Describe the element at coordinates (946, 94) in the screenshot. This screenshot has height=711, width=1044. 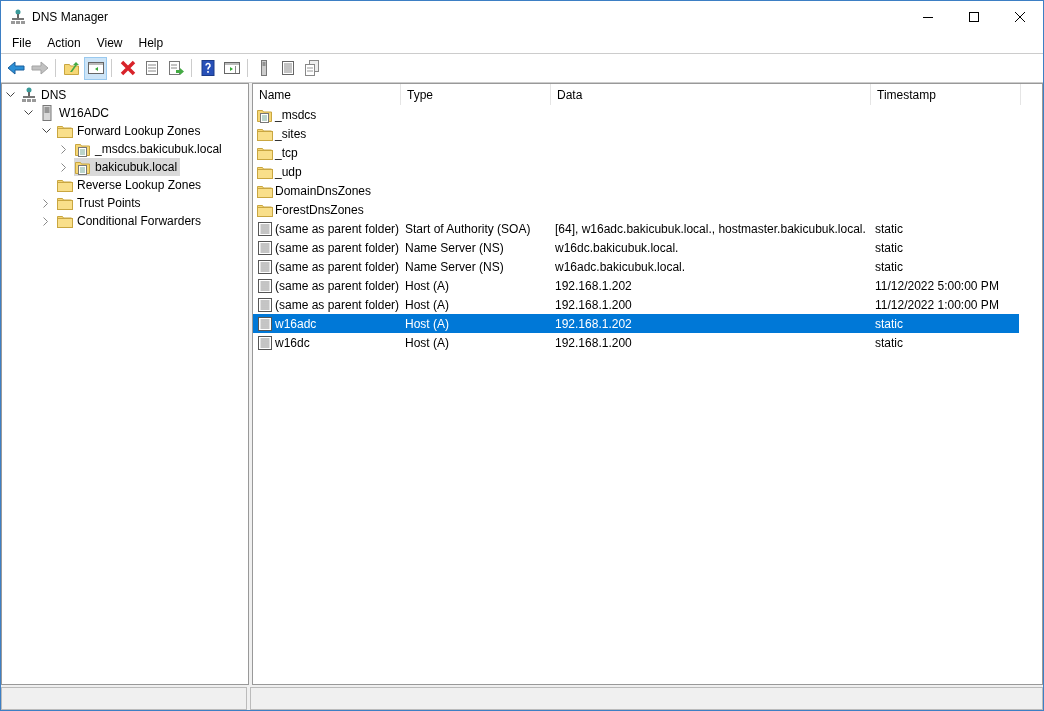
I see `column-header: Timestamp` at that location.